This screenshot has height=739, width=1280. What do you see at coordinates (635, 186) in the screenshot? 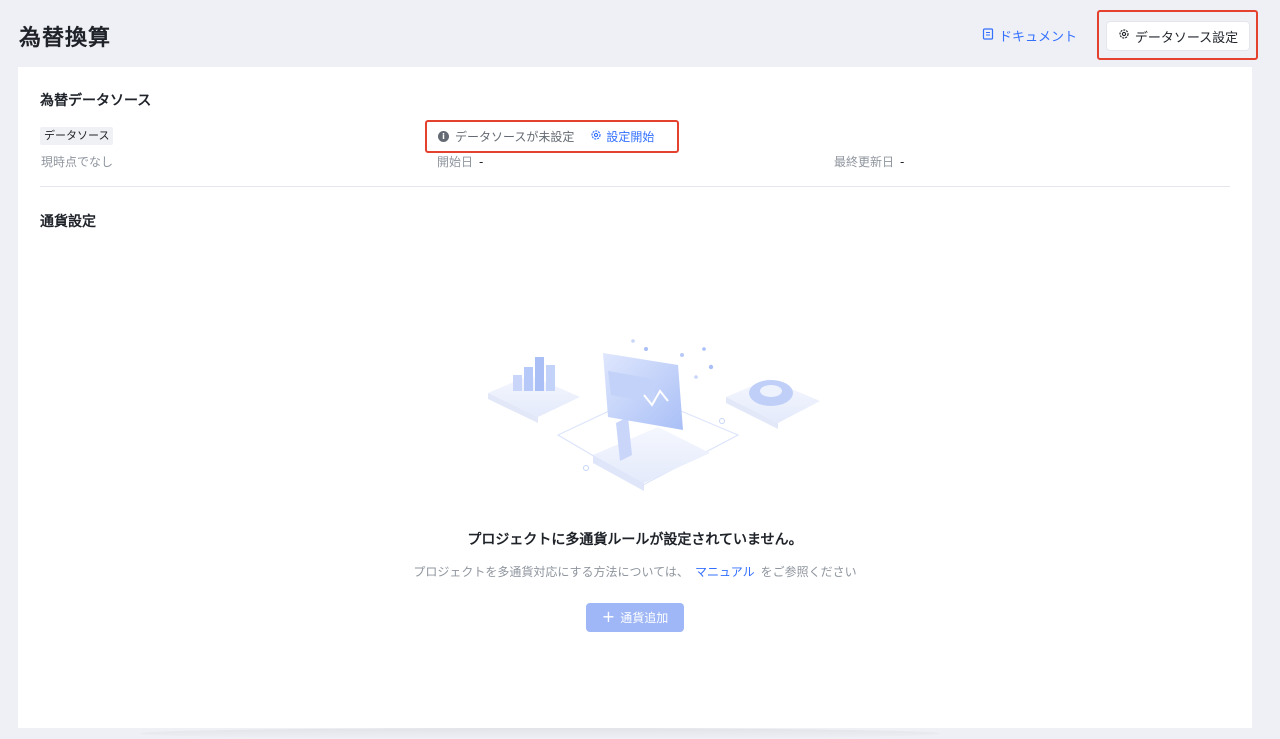
I see `section-divider` at bounding box center [635, 186].